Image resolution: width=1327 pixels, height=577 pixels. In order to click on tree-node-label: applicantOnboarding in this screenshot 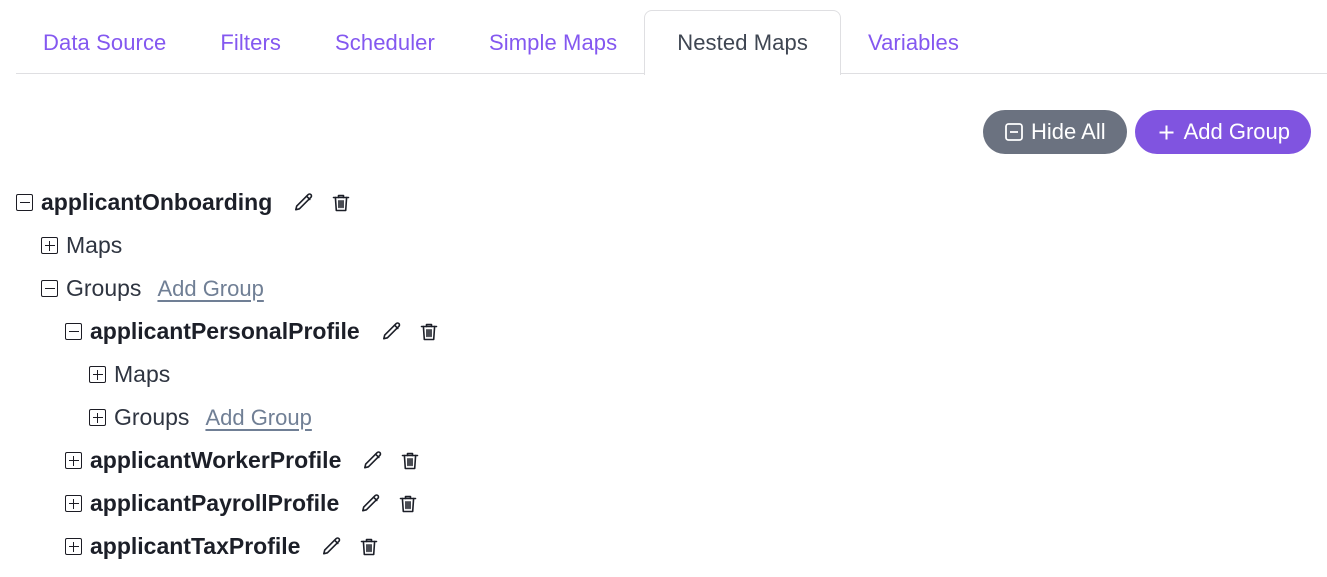, I will do `click(157, 202)`.